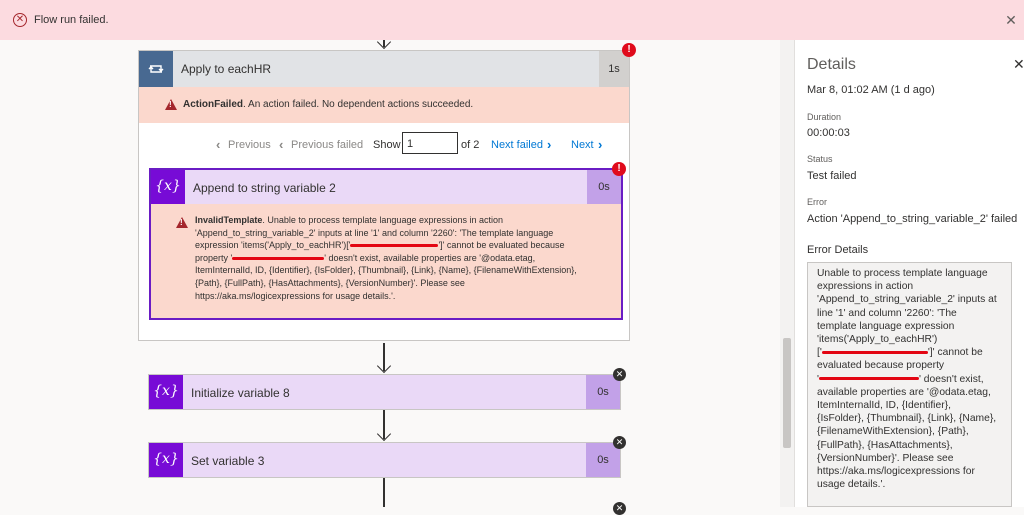 The image size is (1024, 515). Describe the element at coordinates (327, 145) in the screenshot. I see `previous-failed-link: Previous failed` at that location.